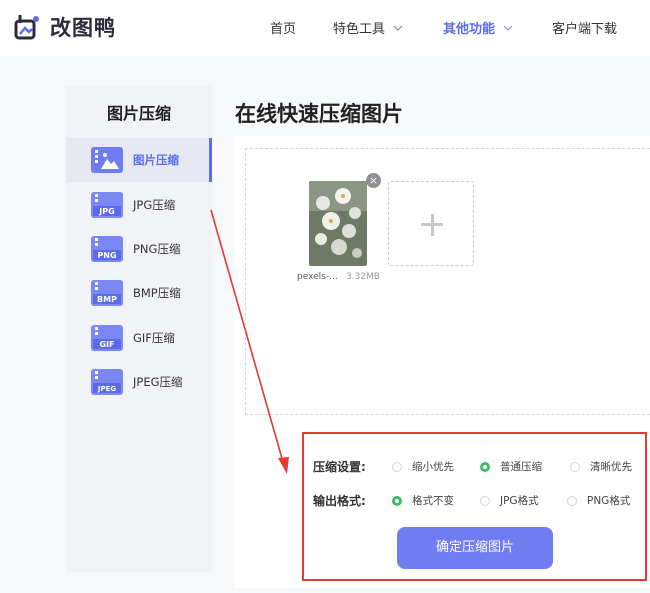 The width and height of the screenshot is (650, 593). What do you see at coordinates (107, 293) in the screenshot?
I see `bmp-file-icon: BMP` at bounding box center [107, 293].